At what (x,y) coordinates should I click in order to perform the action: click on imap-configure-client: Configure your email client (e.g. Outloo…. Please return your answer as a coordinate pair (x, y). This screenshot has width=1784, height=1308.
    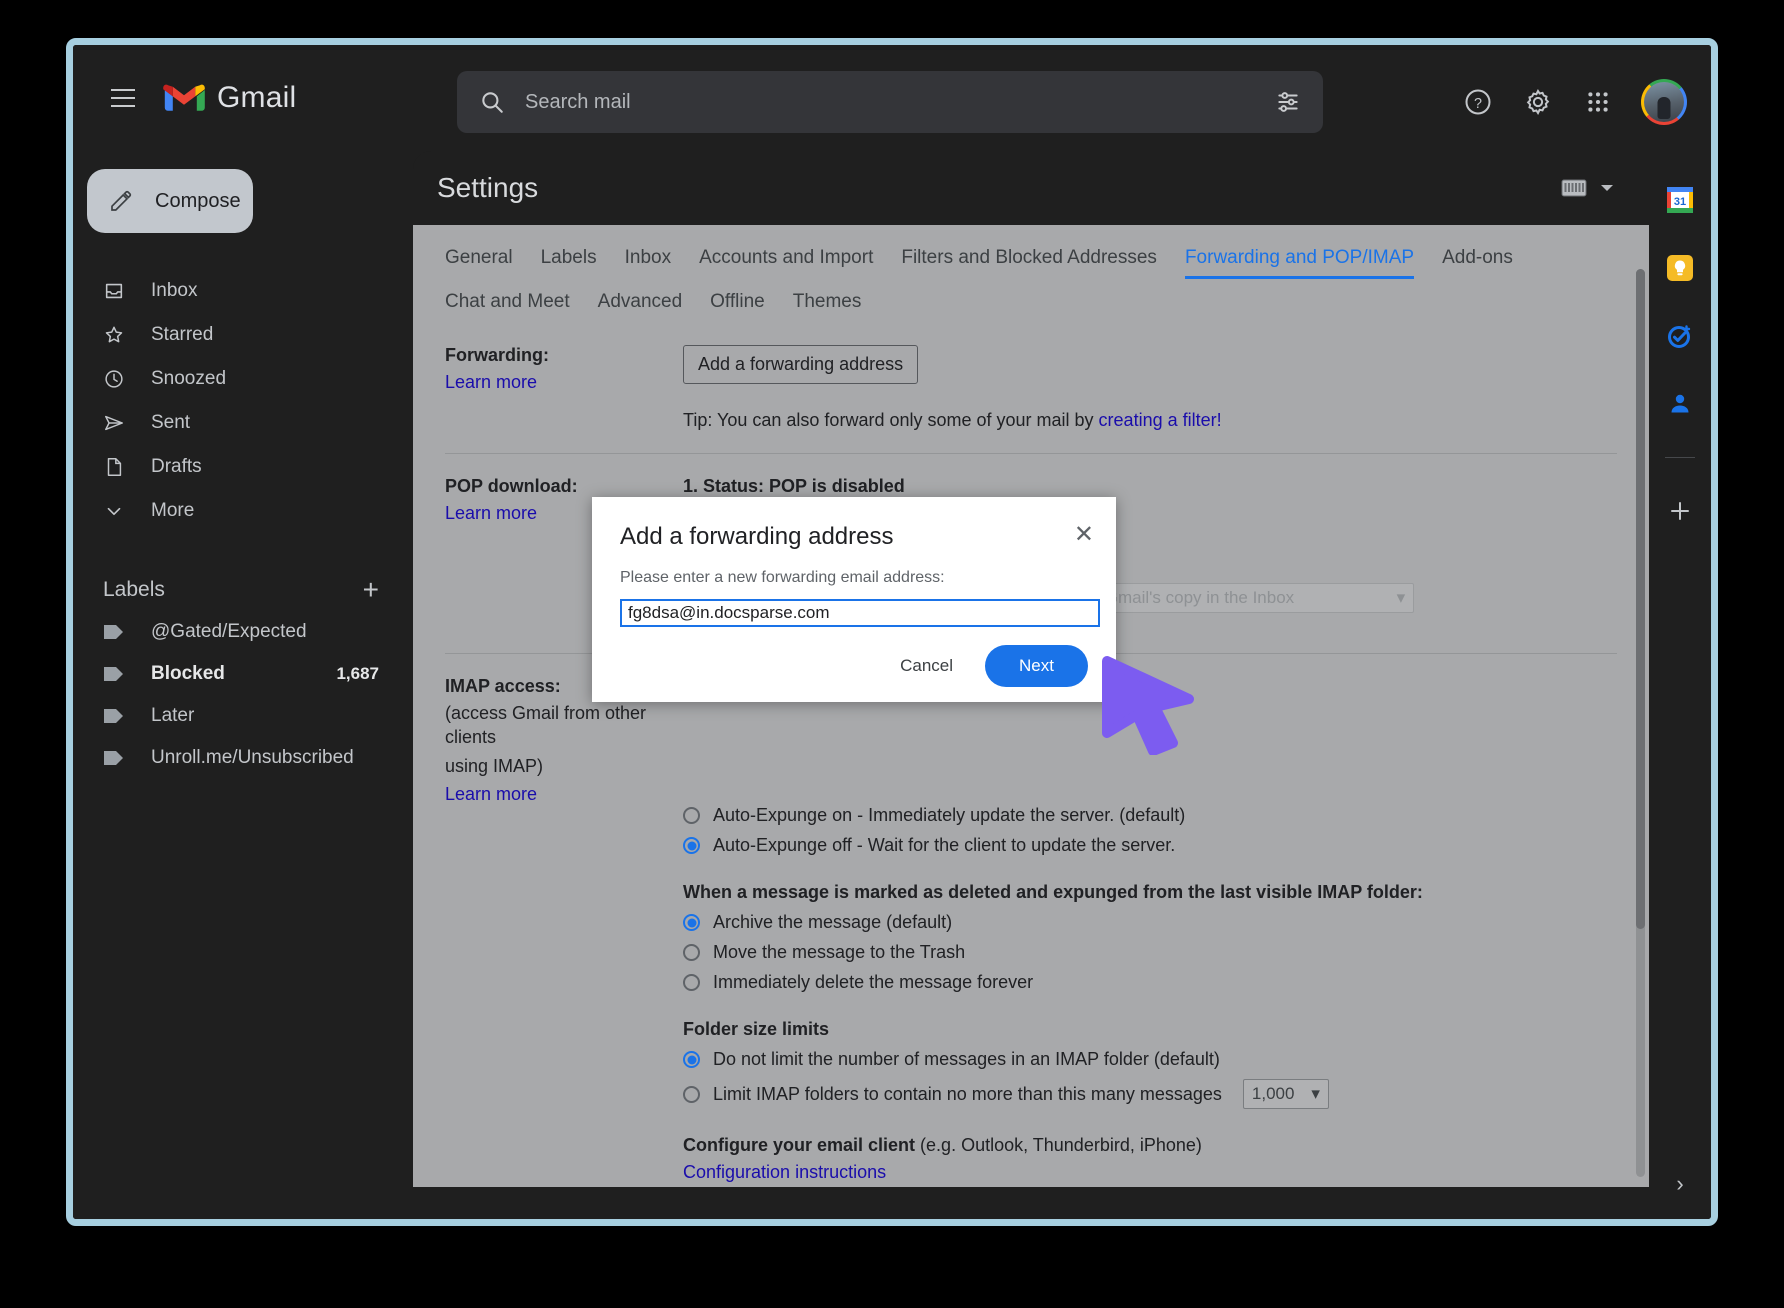
    Looking at the image, I should click on (1146, 1145).